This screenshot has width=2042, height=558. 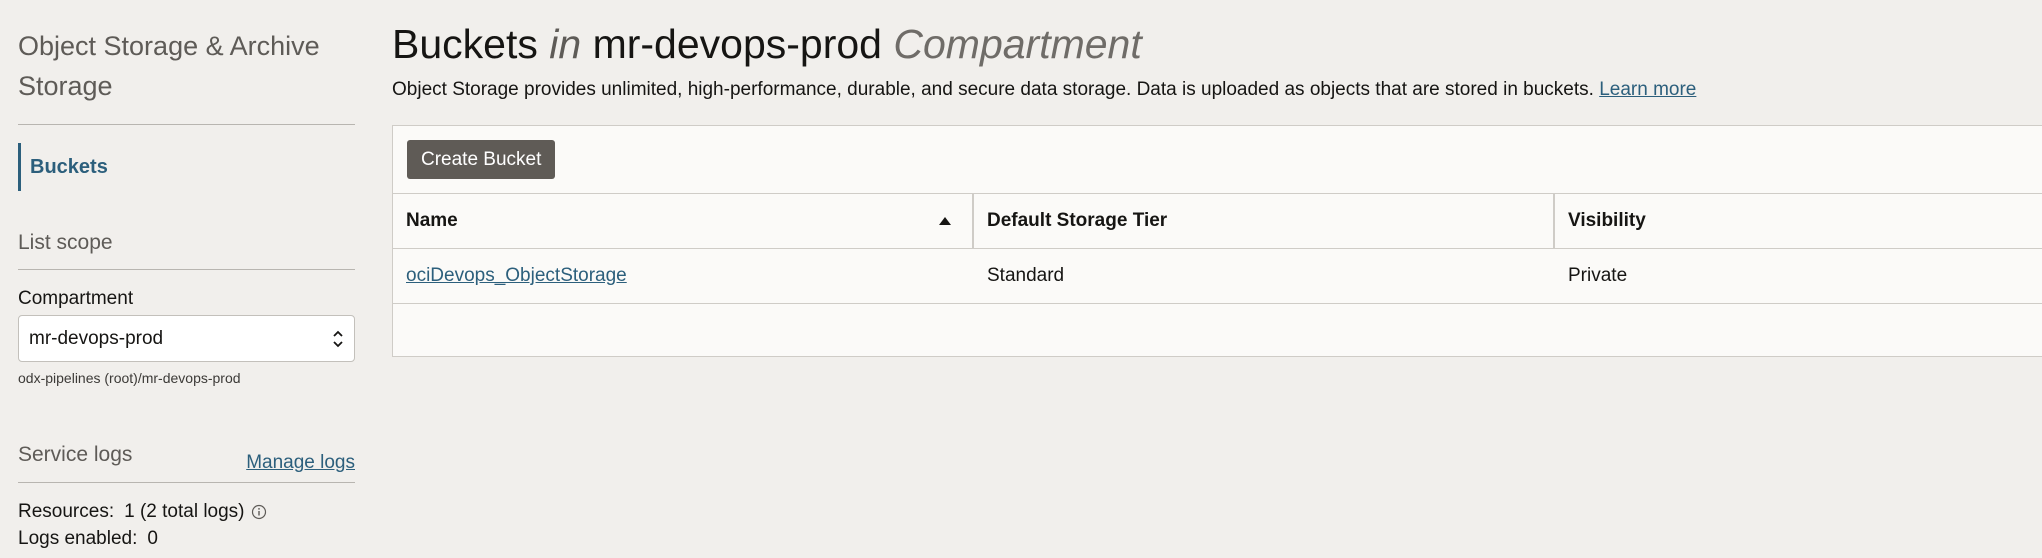 What do you see at coordinates (682, 221) in the screenshot?
I see `column-header-name: Name` at bounding box center [682, 221].